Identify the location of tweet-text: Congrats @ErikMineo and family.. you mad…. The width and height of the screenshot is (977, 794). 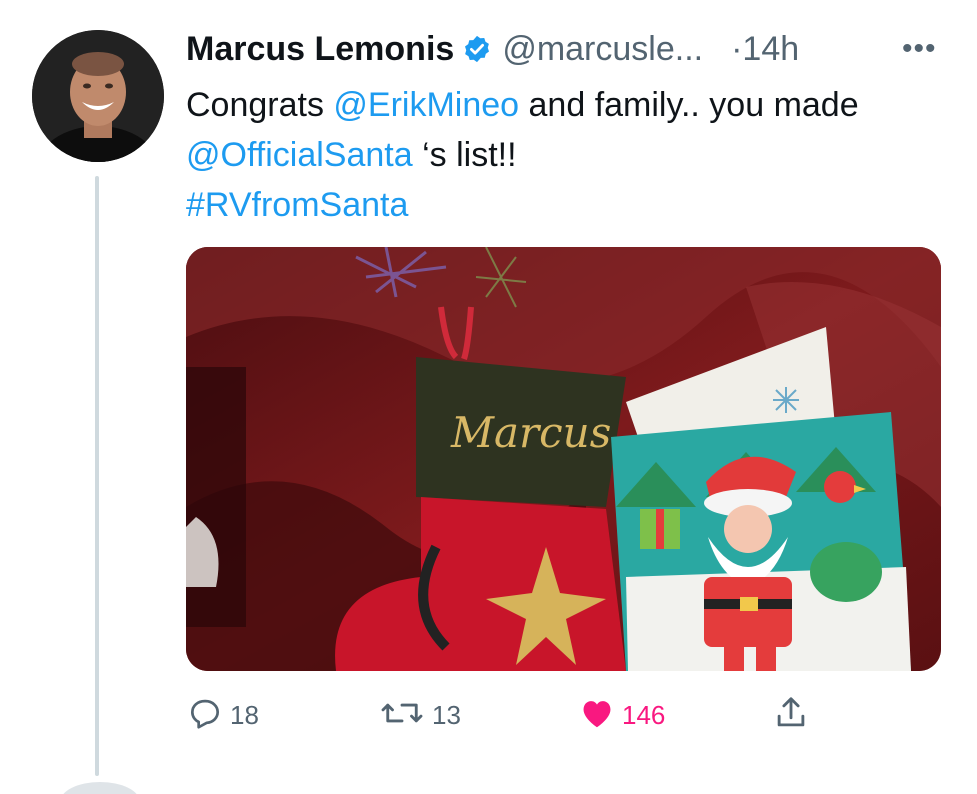
(556, 155).